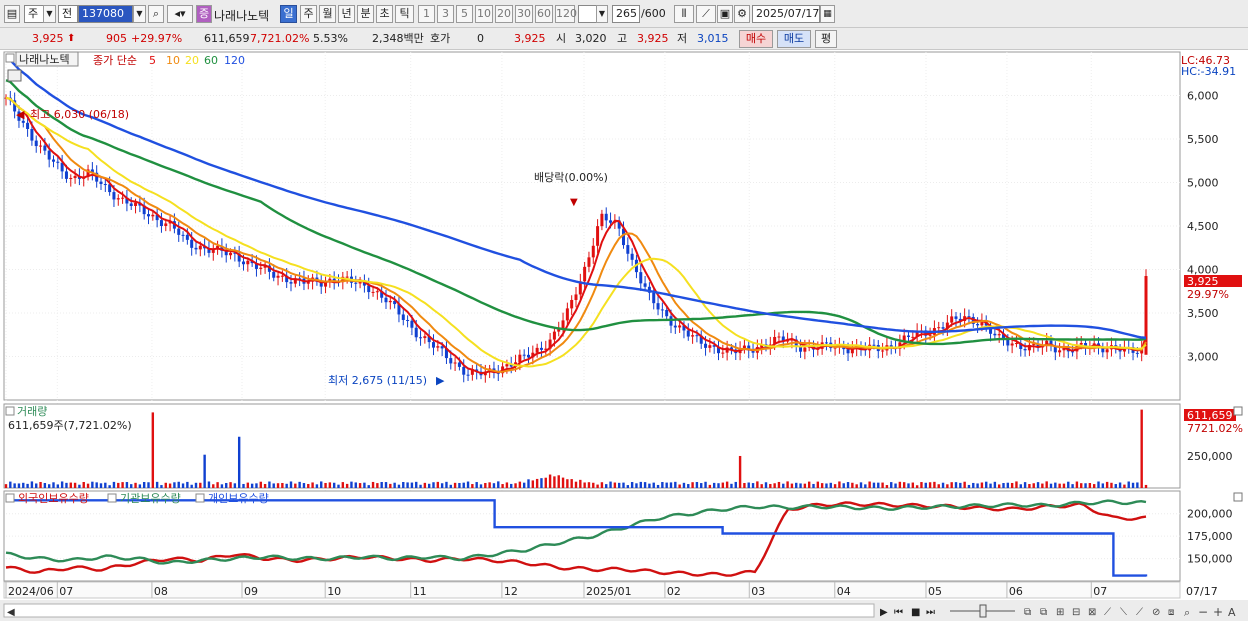 This screenshot has height=621, width=1248. I want to click on interval-10: 10, so click(484, 14).